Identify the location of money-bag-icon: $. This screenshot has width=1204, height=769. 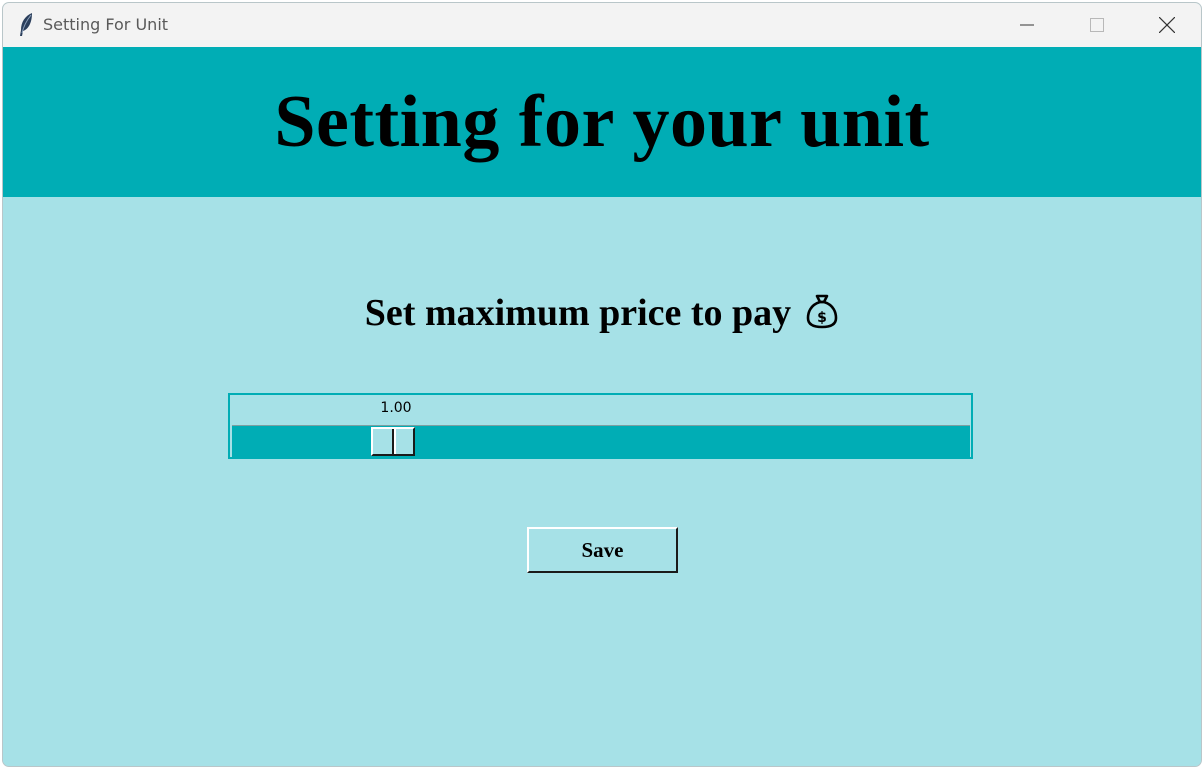
(822, 313).